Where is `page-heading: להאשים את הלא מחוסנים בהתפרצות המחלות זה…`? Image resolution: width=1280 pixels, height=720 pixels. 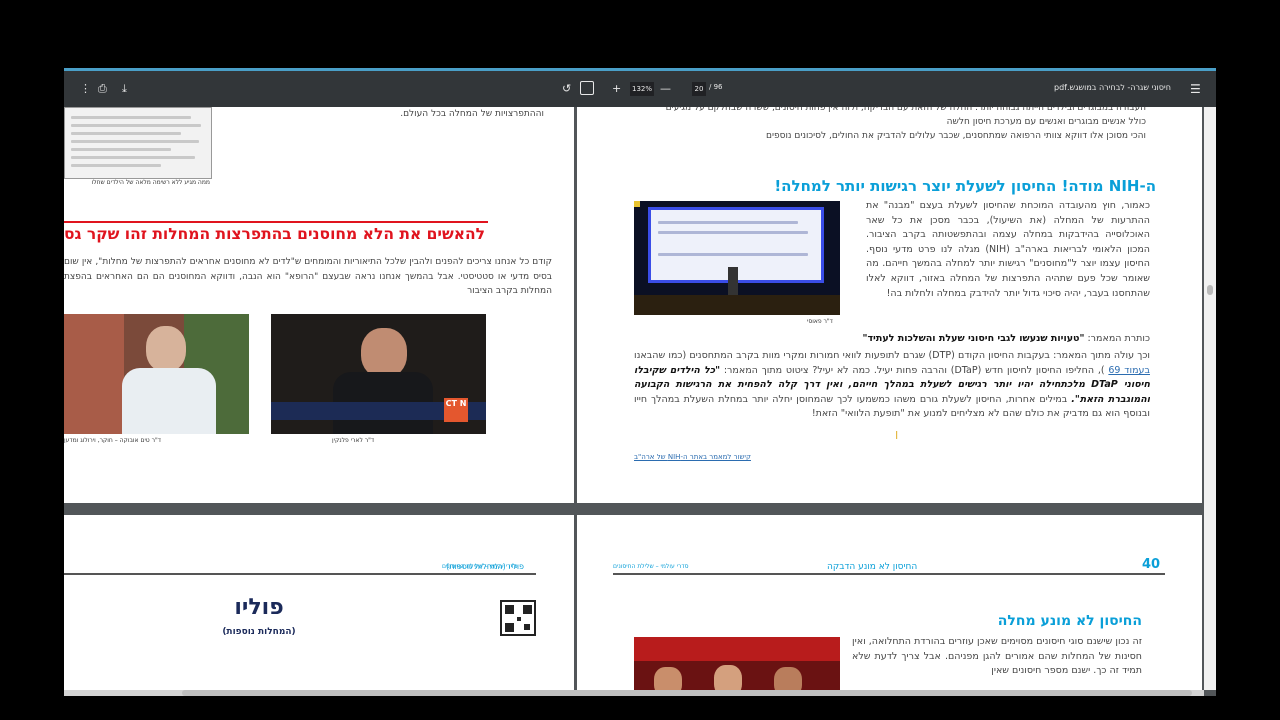
page-heading: להאשים את הלא מחוסנים בהתפרצות המחלות זה… is located at coordinates (275, 234).